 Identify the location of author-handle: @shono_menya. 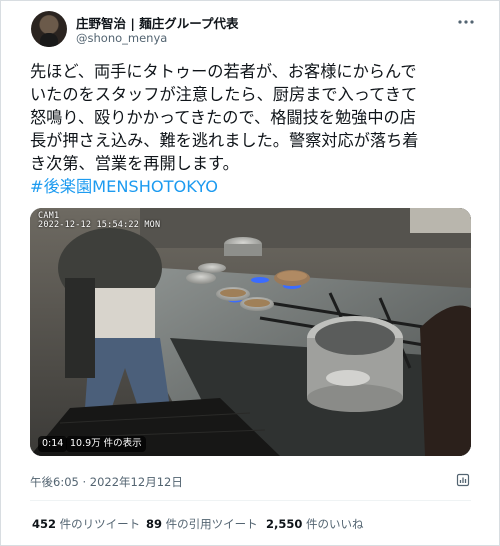
(121, 38).